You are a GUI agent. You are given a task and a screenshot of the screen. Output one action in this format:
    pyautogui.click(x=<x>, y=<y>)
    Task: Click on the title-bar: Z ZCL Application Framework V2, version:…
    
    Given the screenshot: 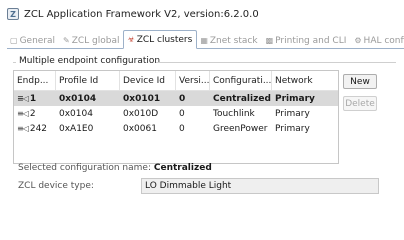 What is the action you would take?
    pyautogui.click(x=202, y=14)
    